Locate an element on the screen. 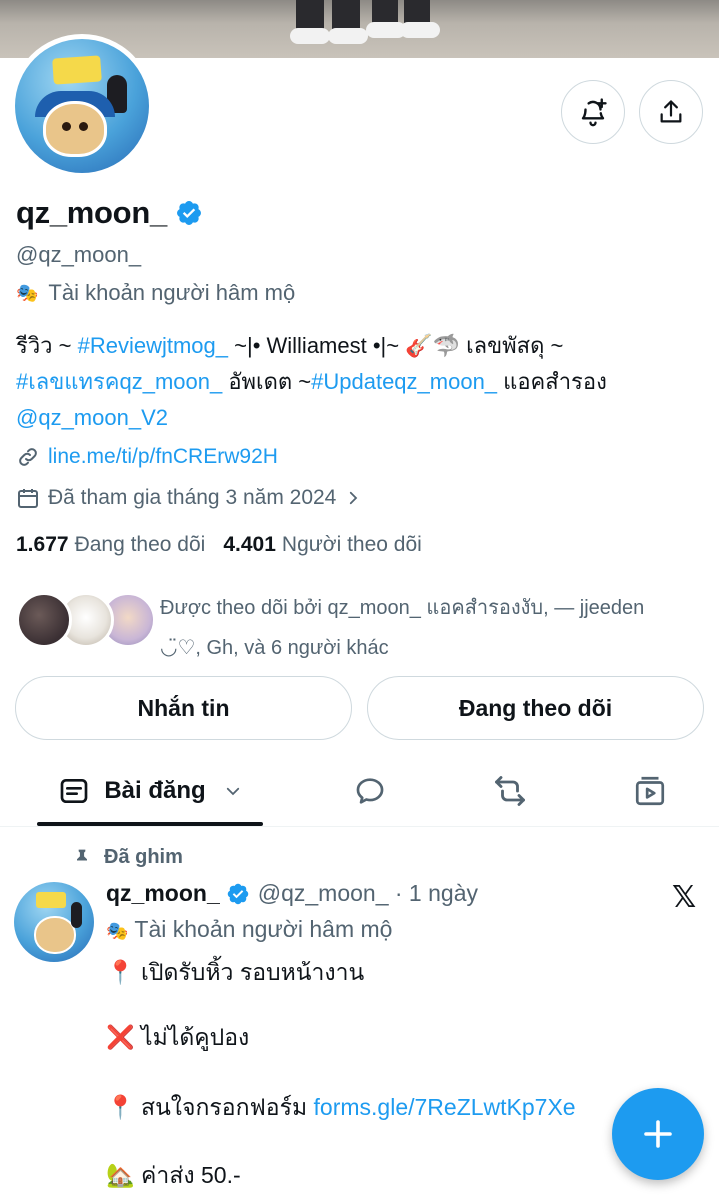 This screenshot has width=719, height=1200. profile-link-row: line.me/ti/p/fnCRErw92H is located at coordinates (147, 457).